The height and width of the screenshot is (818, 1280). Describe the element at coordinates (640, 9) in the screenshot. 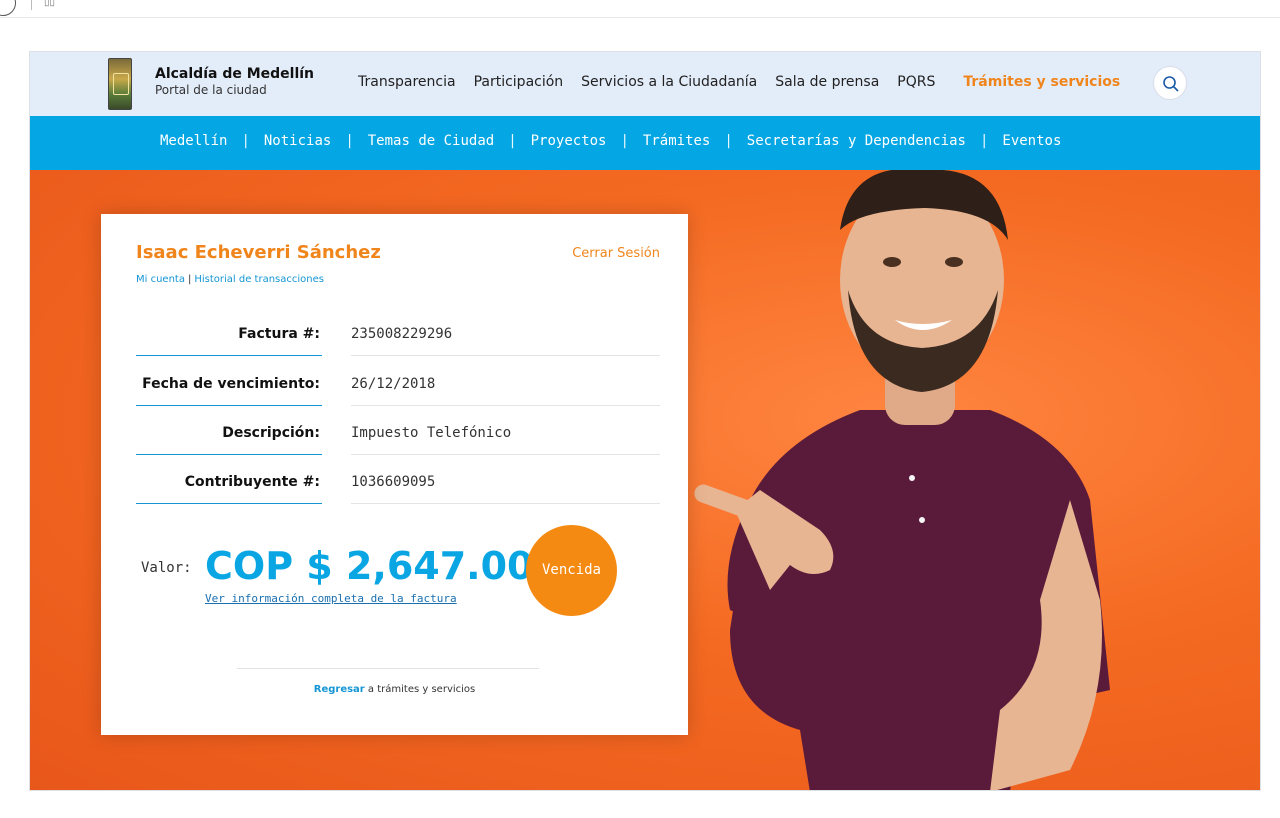

I see `browser-strip: ▯▯` at that location.